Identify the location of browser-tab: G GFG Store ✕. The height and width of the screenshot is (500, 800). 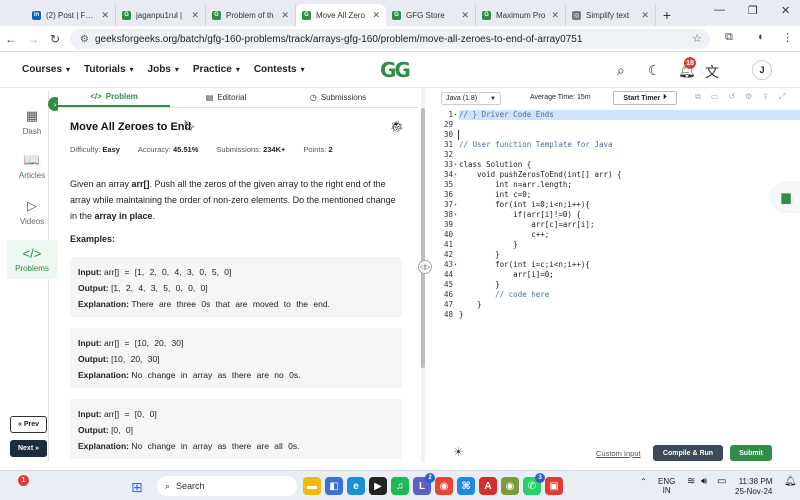
(431, 15).